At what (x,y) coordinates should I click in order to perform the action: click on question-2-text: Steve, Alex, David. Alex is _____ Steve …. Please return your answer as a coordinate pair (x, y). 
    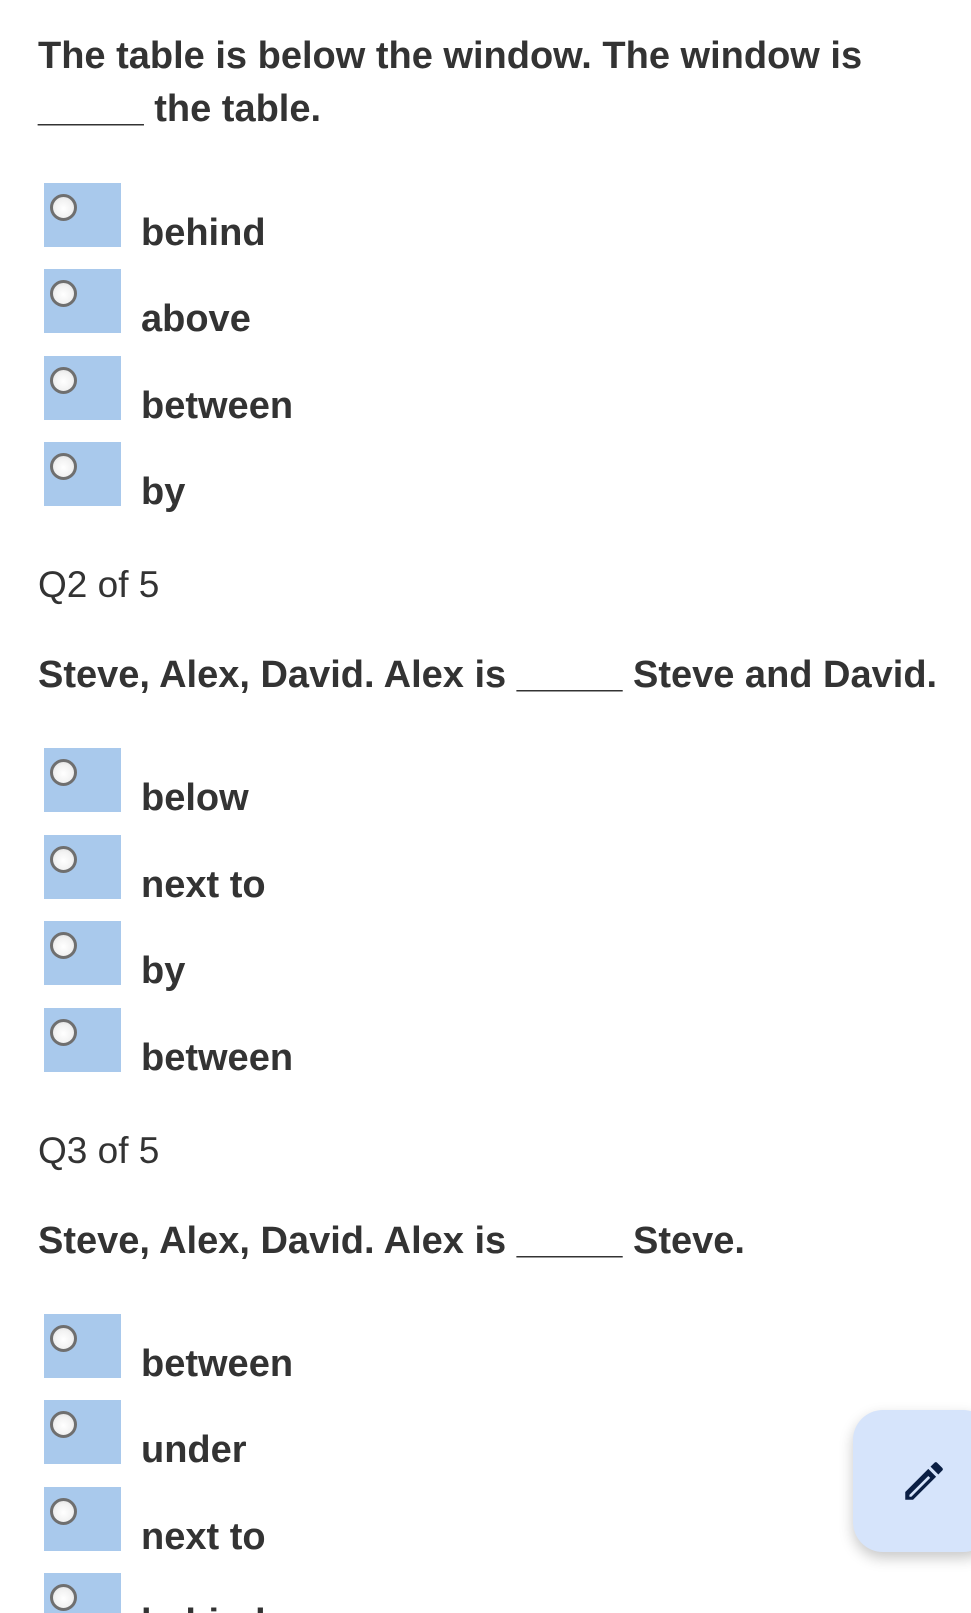
    Looking at the image, I should click on (488, 675).